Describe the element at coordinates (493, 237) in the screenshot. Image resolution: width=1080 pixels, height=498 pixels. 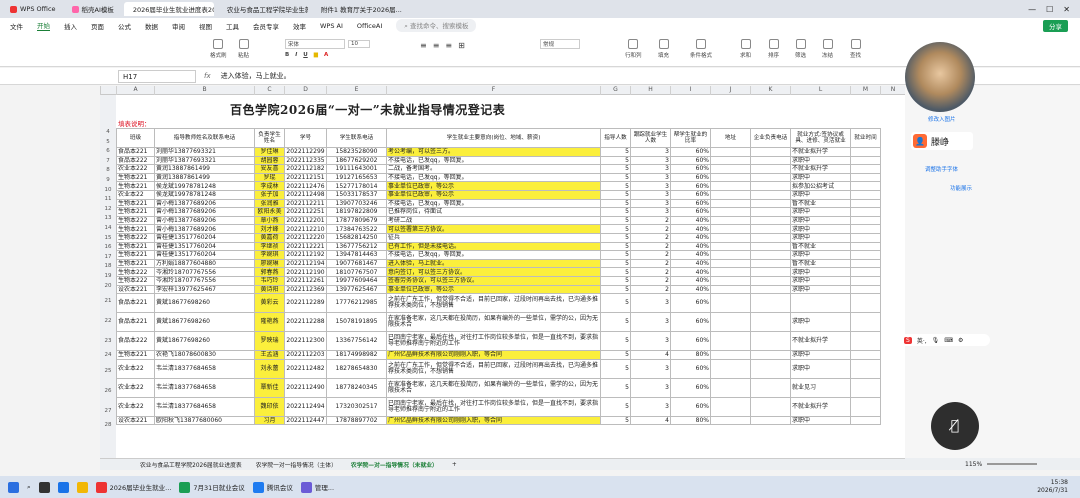
I see `cell-intent: 征兵` at that location.